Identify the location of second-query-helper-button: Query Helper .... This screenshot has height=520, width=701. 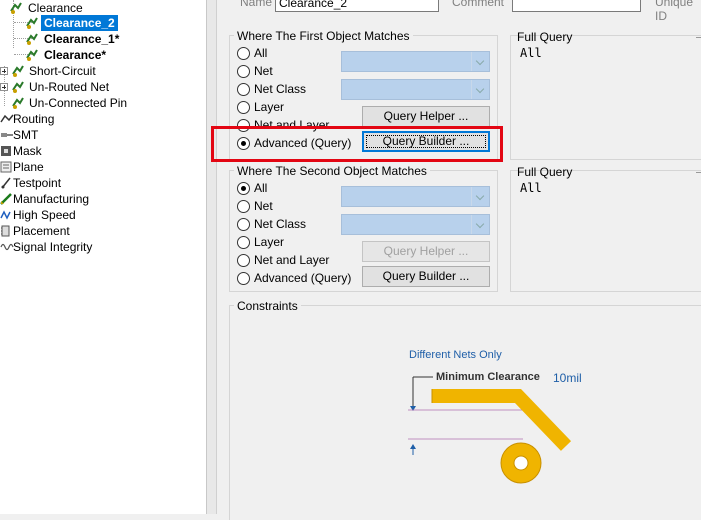
(426, 251).